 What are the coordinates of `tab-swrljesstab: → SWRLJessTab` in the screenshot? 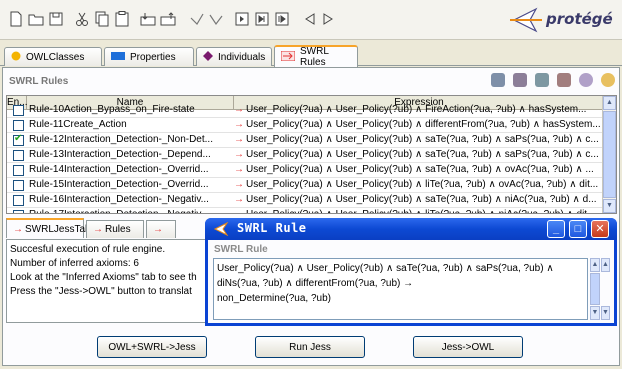 It's located at (48, 228).